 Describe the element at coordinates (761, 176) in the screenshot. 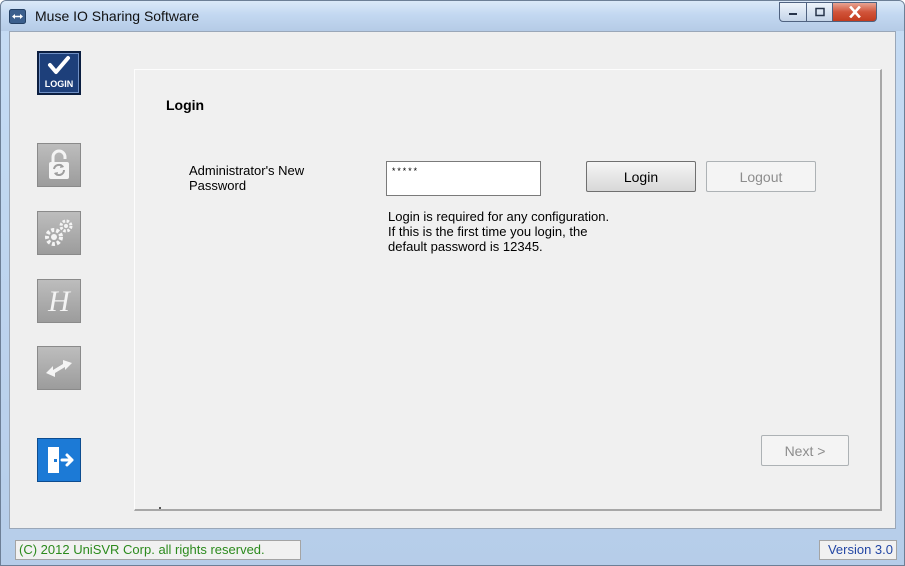

I see `logout-button: Logout` at that location.